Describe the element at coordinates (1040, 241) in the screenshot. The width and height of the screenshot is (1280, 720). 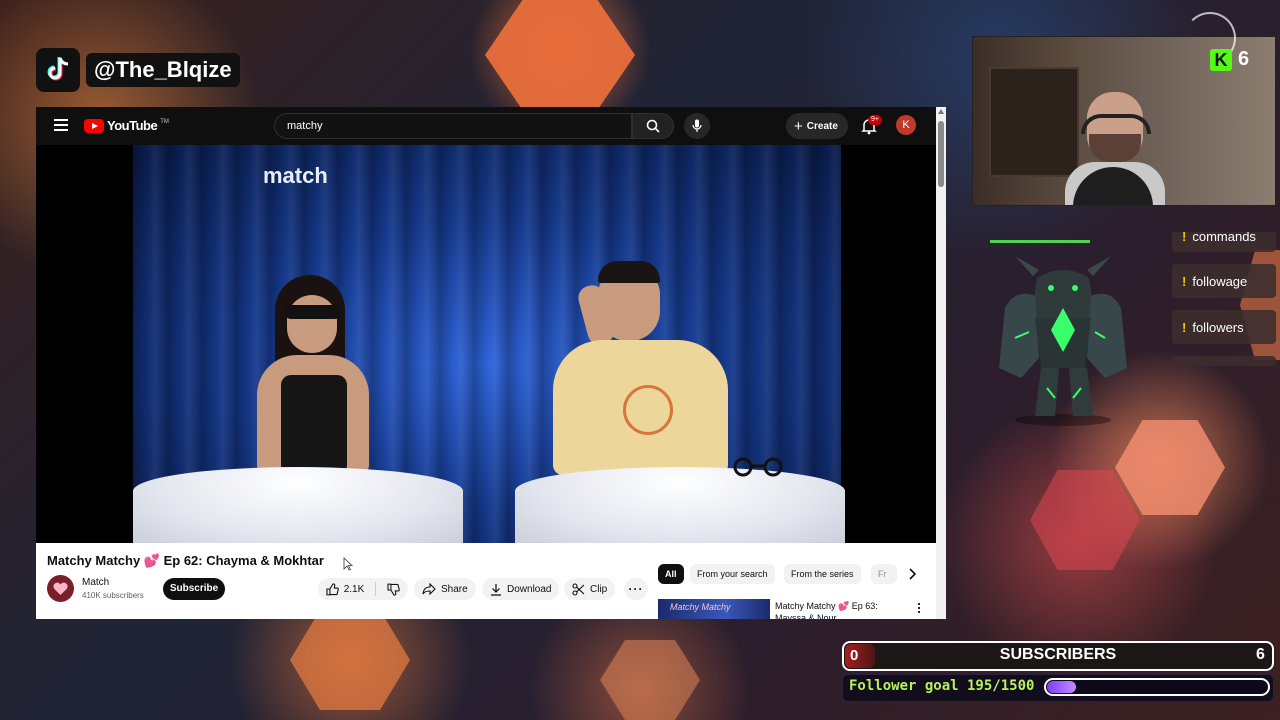
I see `creature-health-bar` at that location.